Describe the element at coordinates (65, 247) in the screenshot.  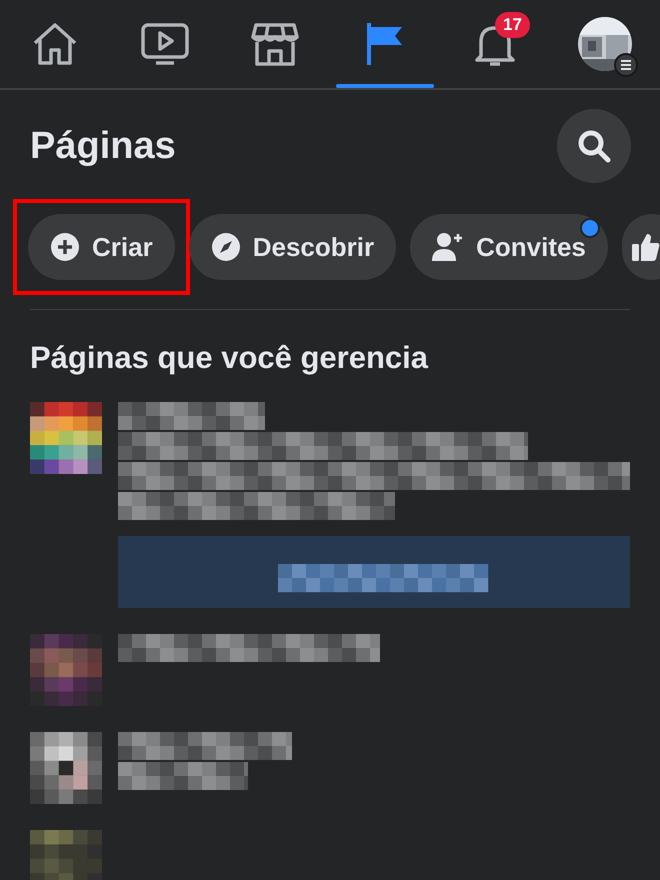
I see `plus-icon` at that location.